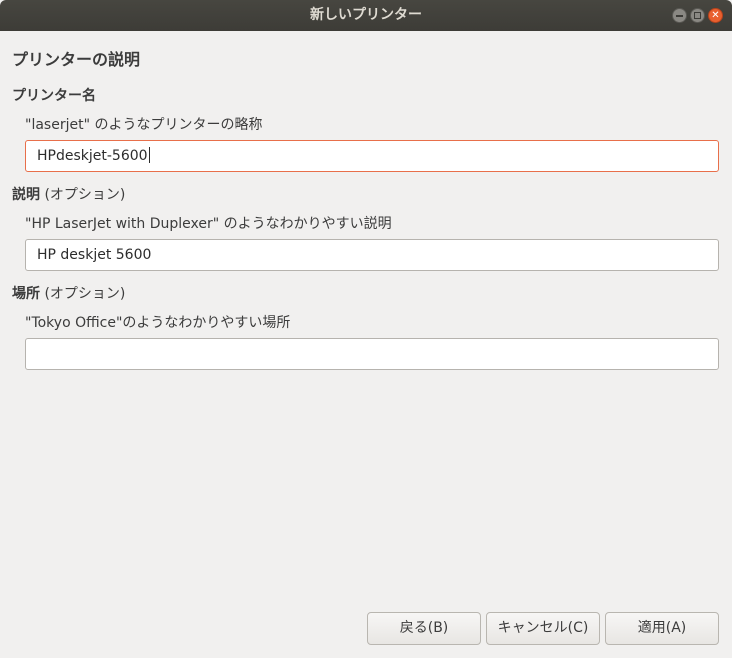 The image size is (732, 658). I want to click on maximize-button, so click(697, 15).